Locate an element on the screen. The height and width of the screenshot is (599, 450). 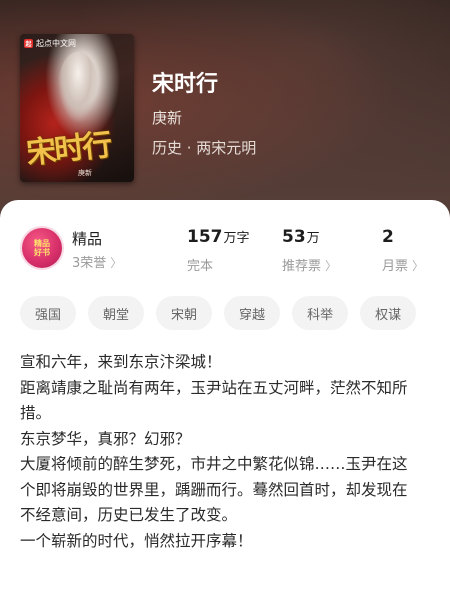
tag-chip: 强国 is located at coordinates (48, 313).